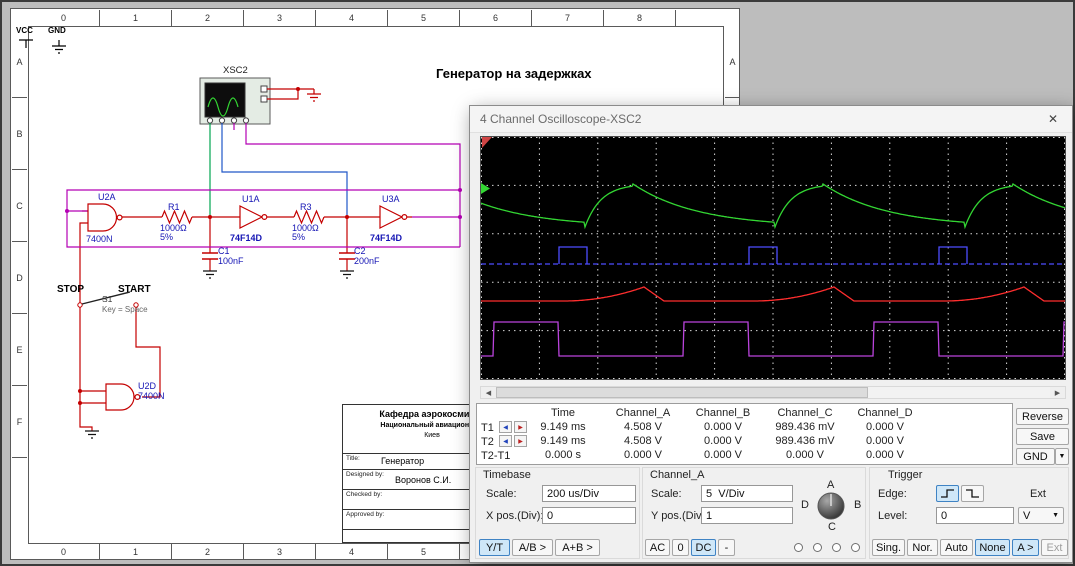  What do you see at coordinates (992, 547) in the screenshot?
I see `trigger-none-button: None` at bounding box center [992, 547].